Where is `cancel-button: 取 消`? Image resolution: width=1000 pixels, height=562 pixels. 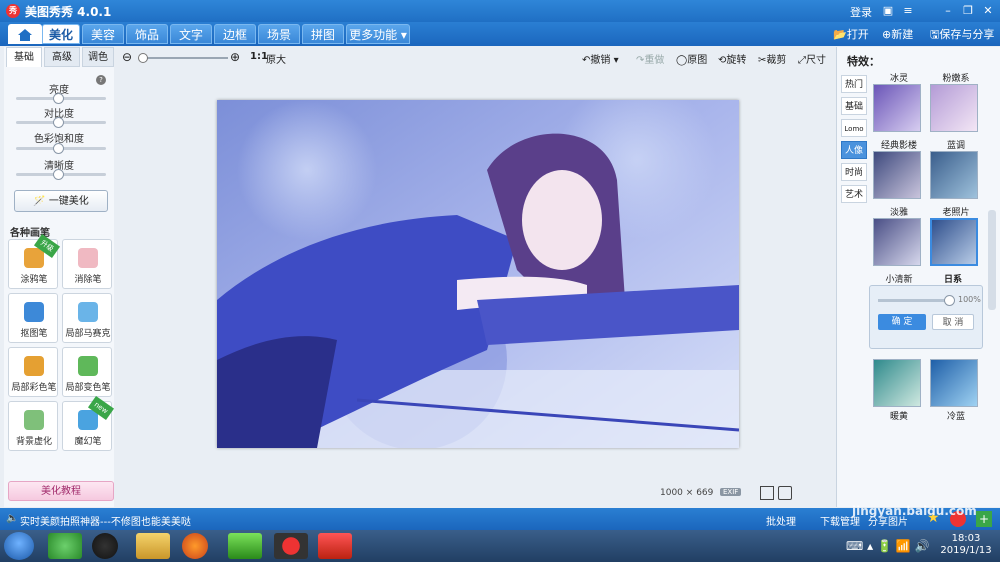 cancel-button: 取 消 is located at coordinates (953, 322).